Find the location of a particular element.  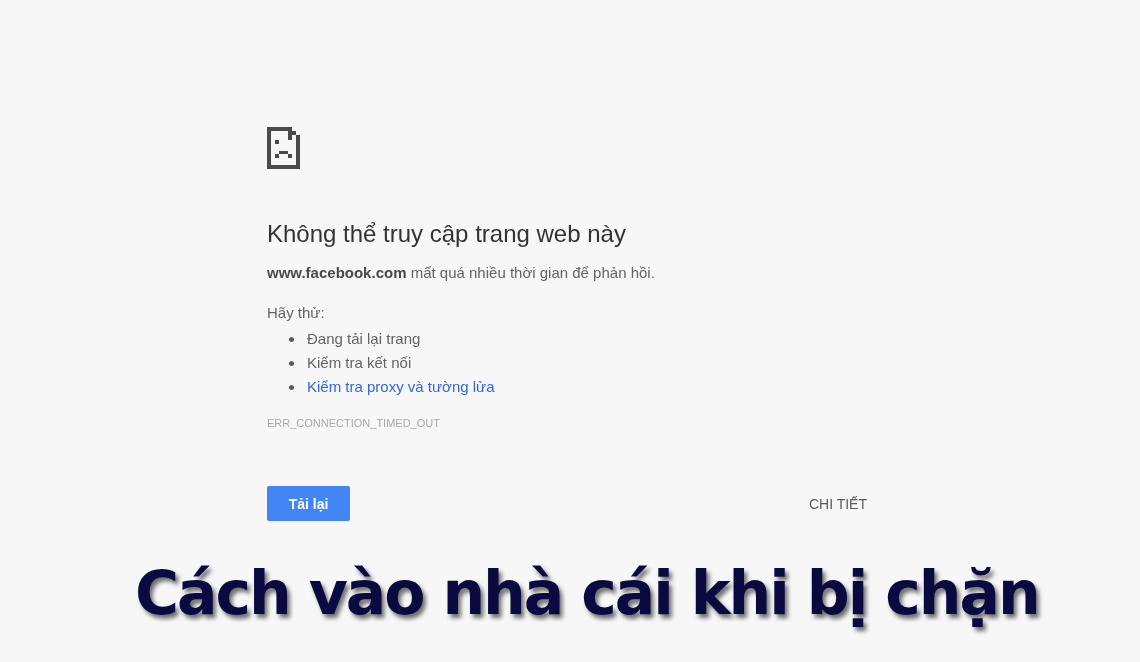

reload-button: Tải lại is located at coordinates (308, 503).